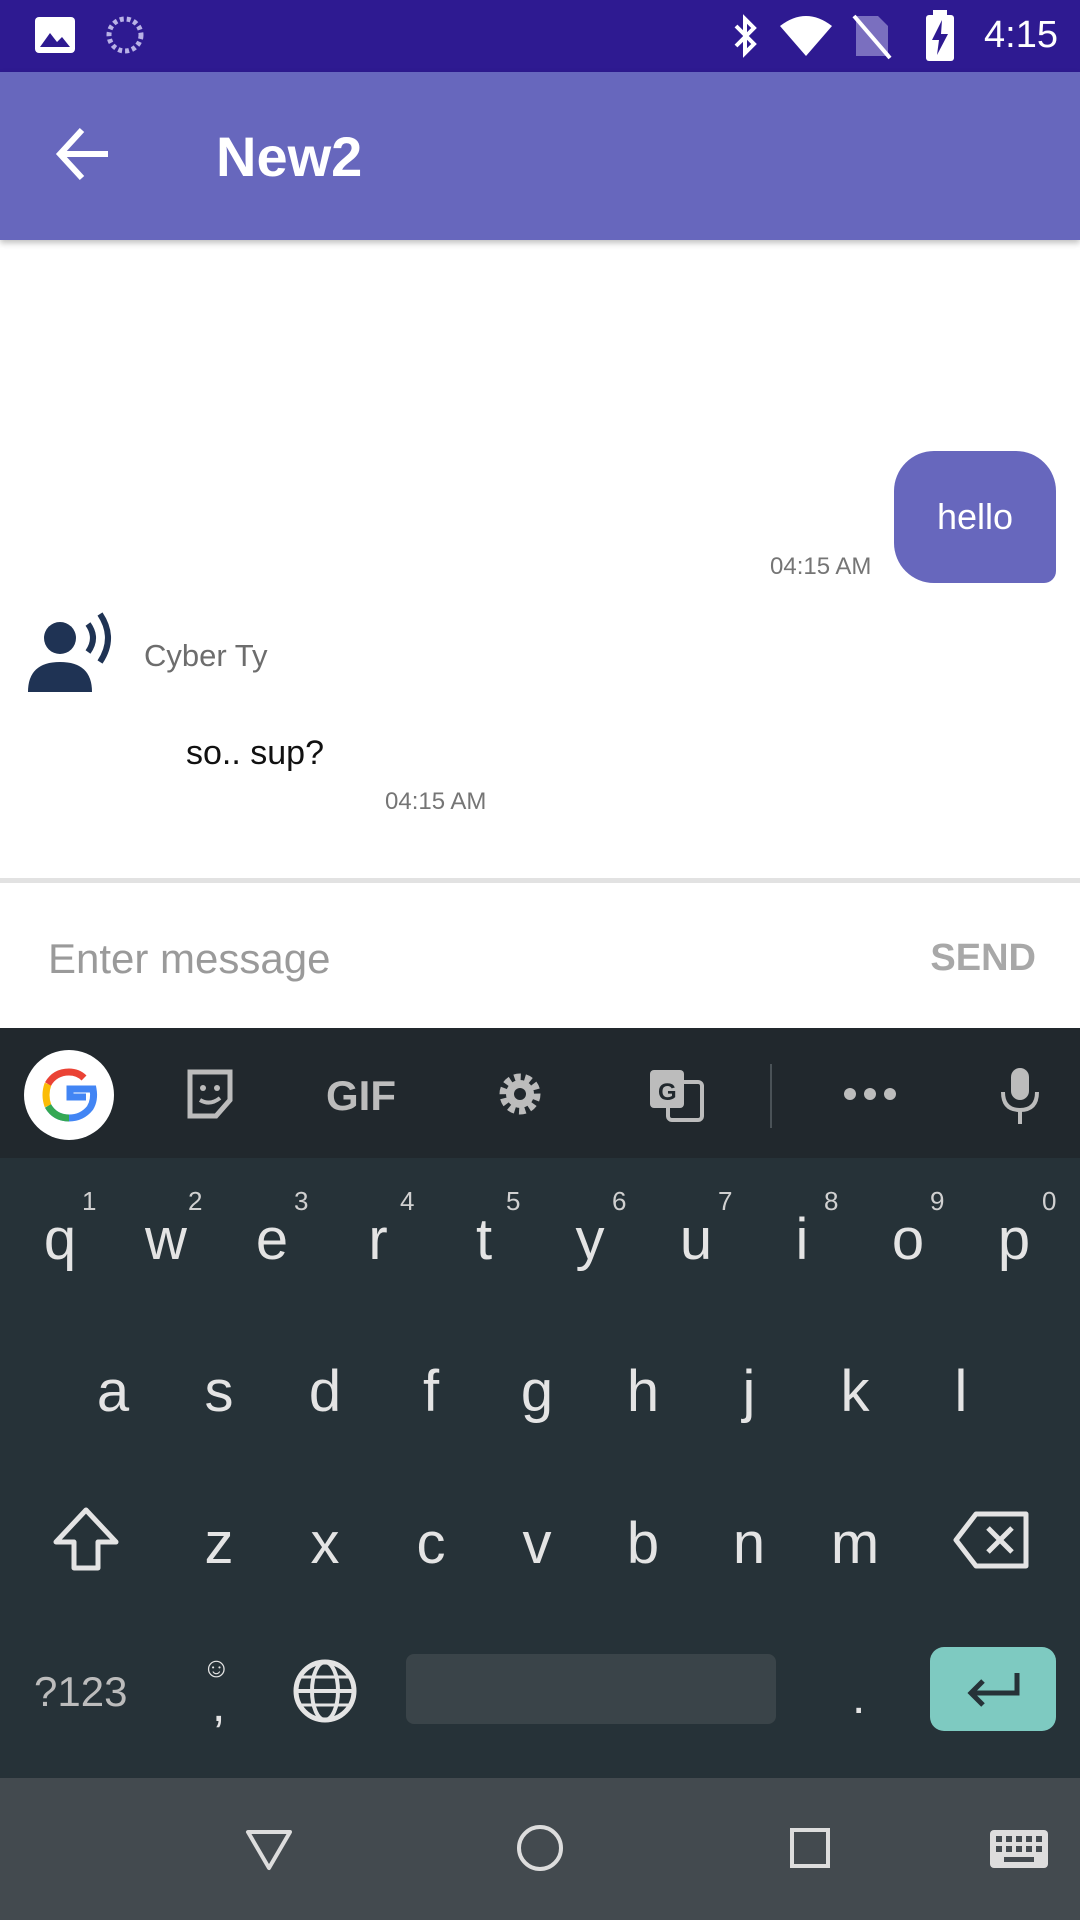 Image resolution: width=1080 pixels, height=1920 pixels. Describe the element at coordinates (1049, 1201) in the screenshot. I see `key-hint-0: 0` at that location.